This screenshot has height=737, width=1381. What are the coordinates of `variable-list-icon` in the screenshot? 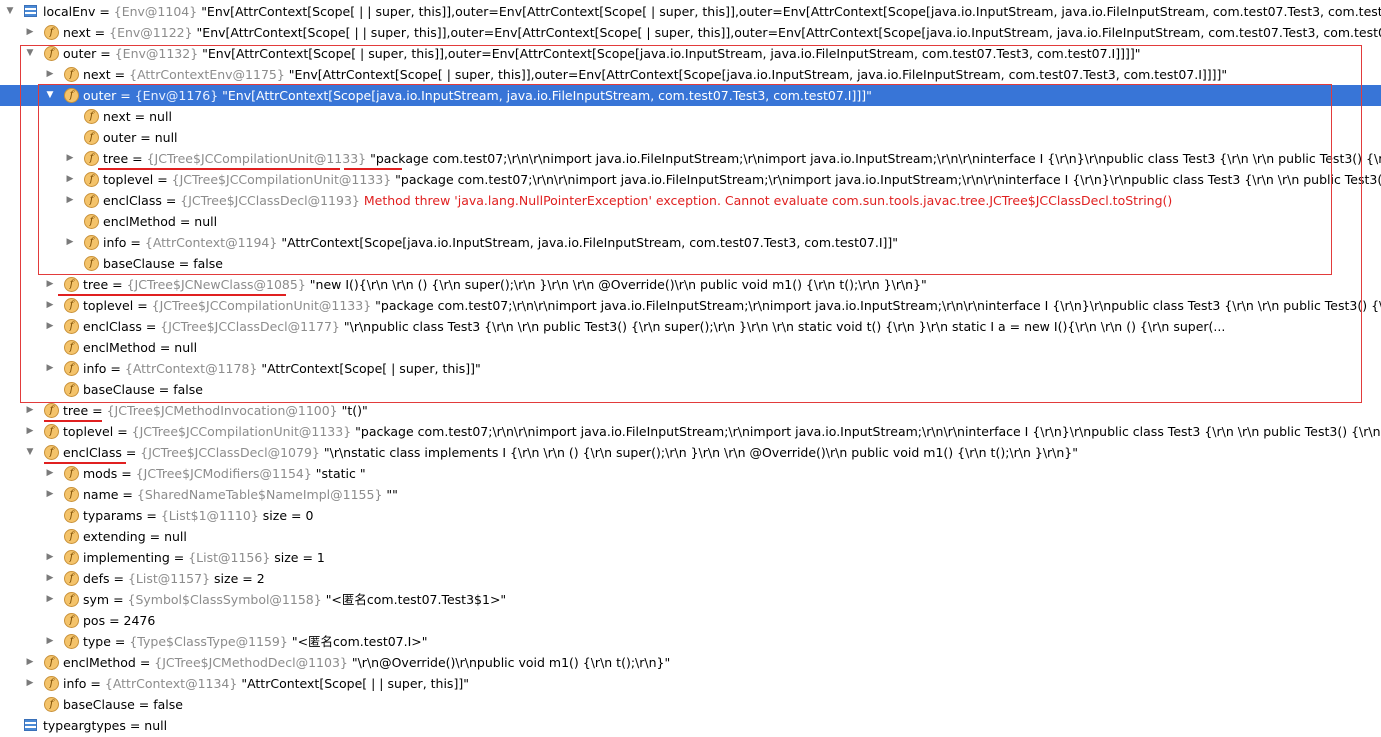 It's located at (30, 11).